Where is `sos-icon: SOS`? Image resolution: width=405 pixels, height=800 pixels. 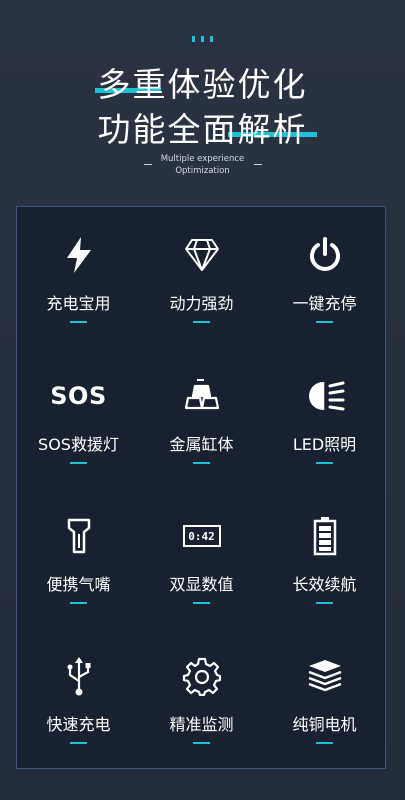 sos-icon: SOS is located at coordinates (78, 396).